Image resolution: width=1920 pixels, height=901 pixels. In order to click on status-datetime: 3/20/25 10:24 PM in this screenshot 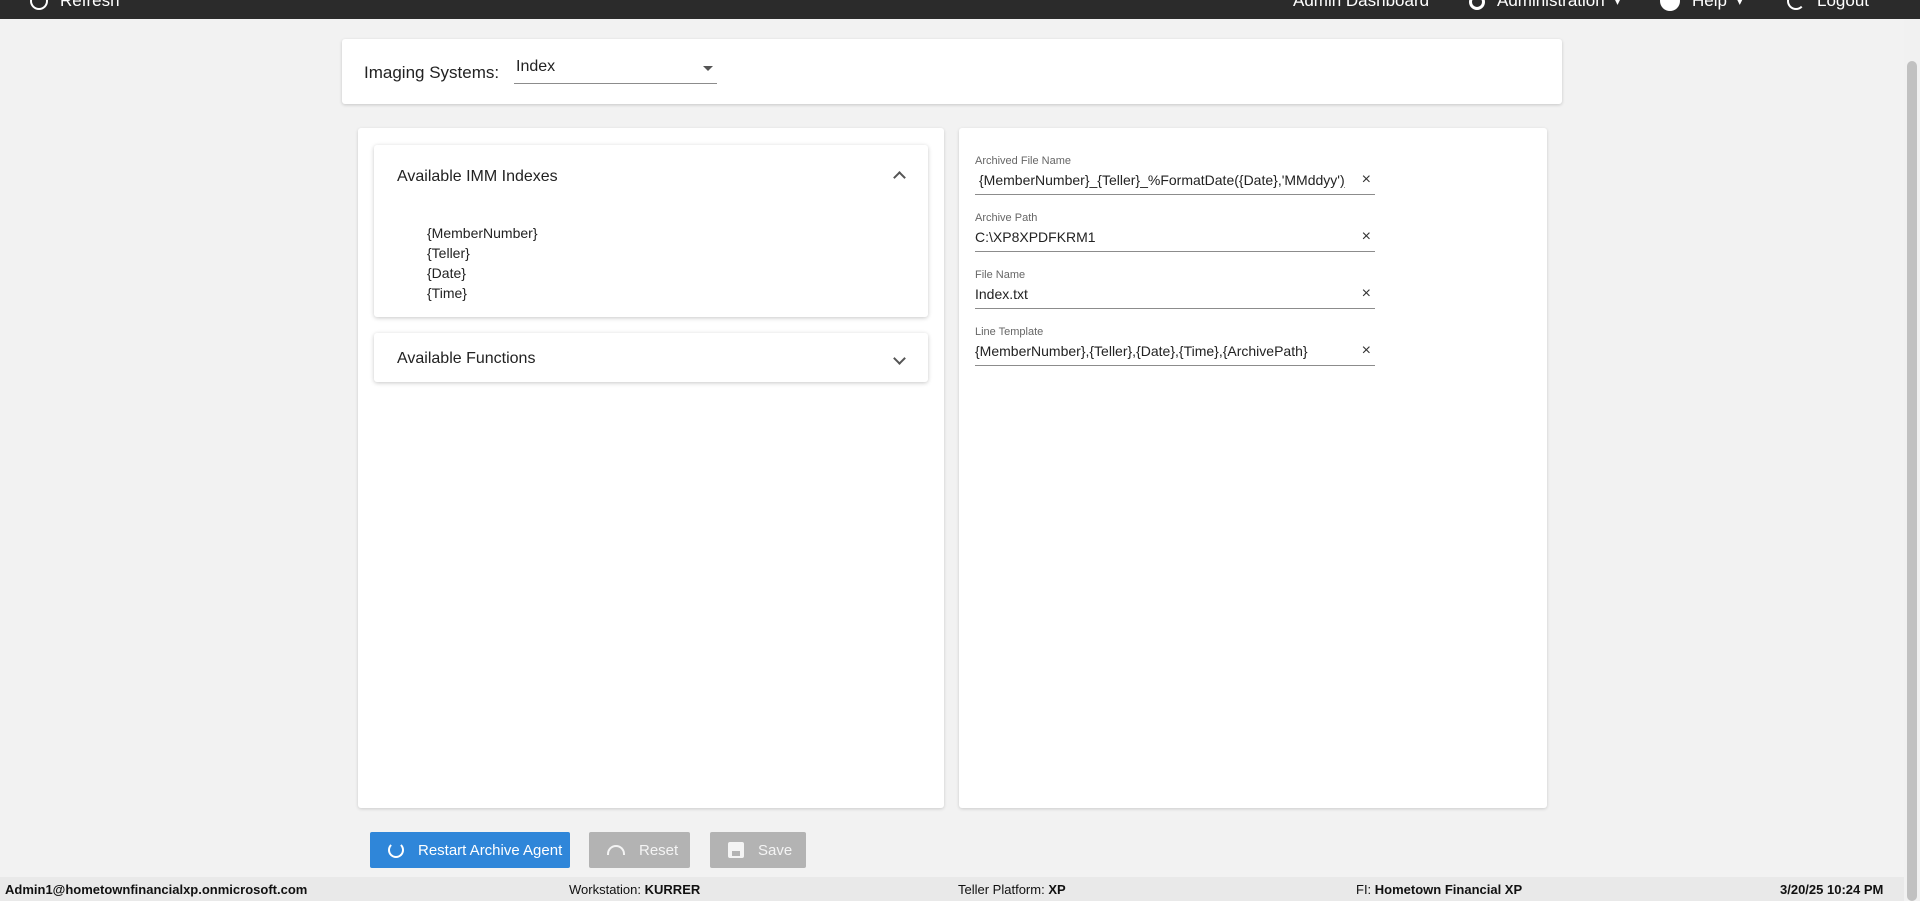, I will do `click(1831, 889)`.